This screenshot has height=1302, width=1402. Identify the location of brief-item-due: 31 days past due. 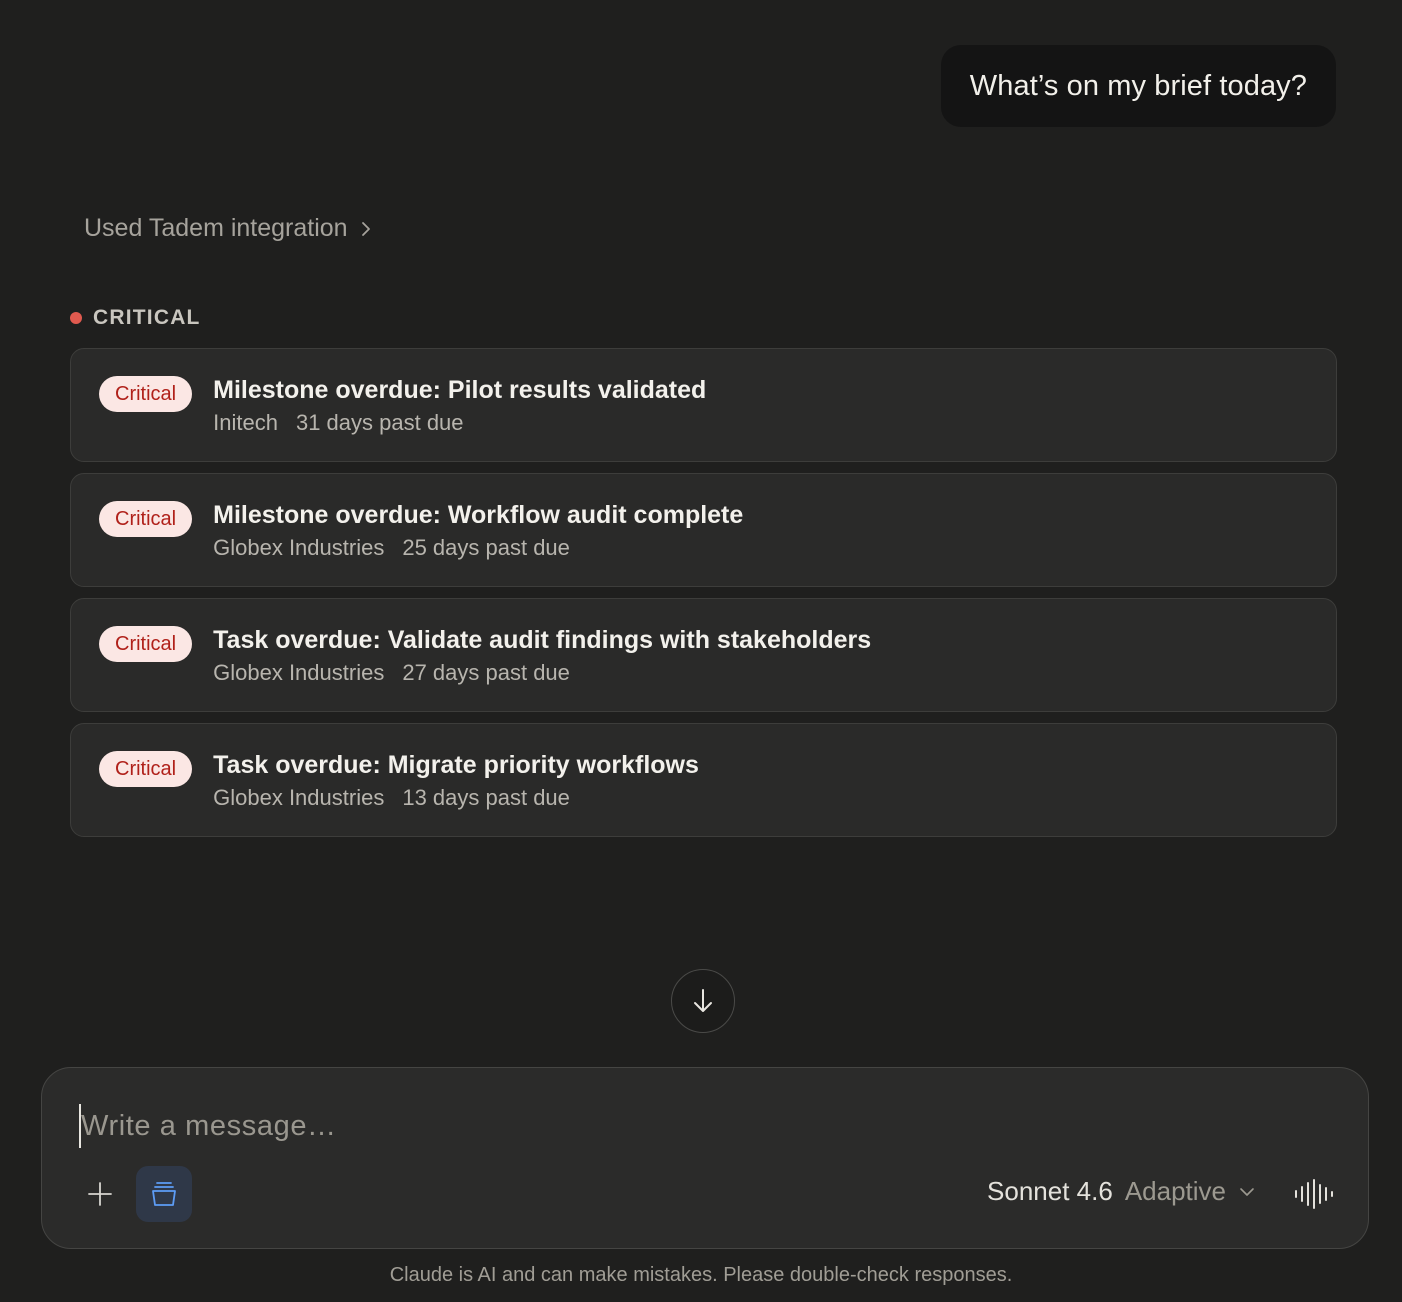
(379, 422).